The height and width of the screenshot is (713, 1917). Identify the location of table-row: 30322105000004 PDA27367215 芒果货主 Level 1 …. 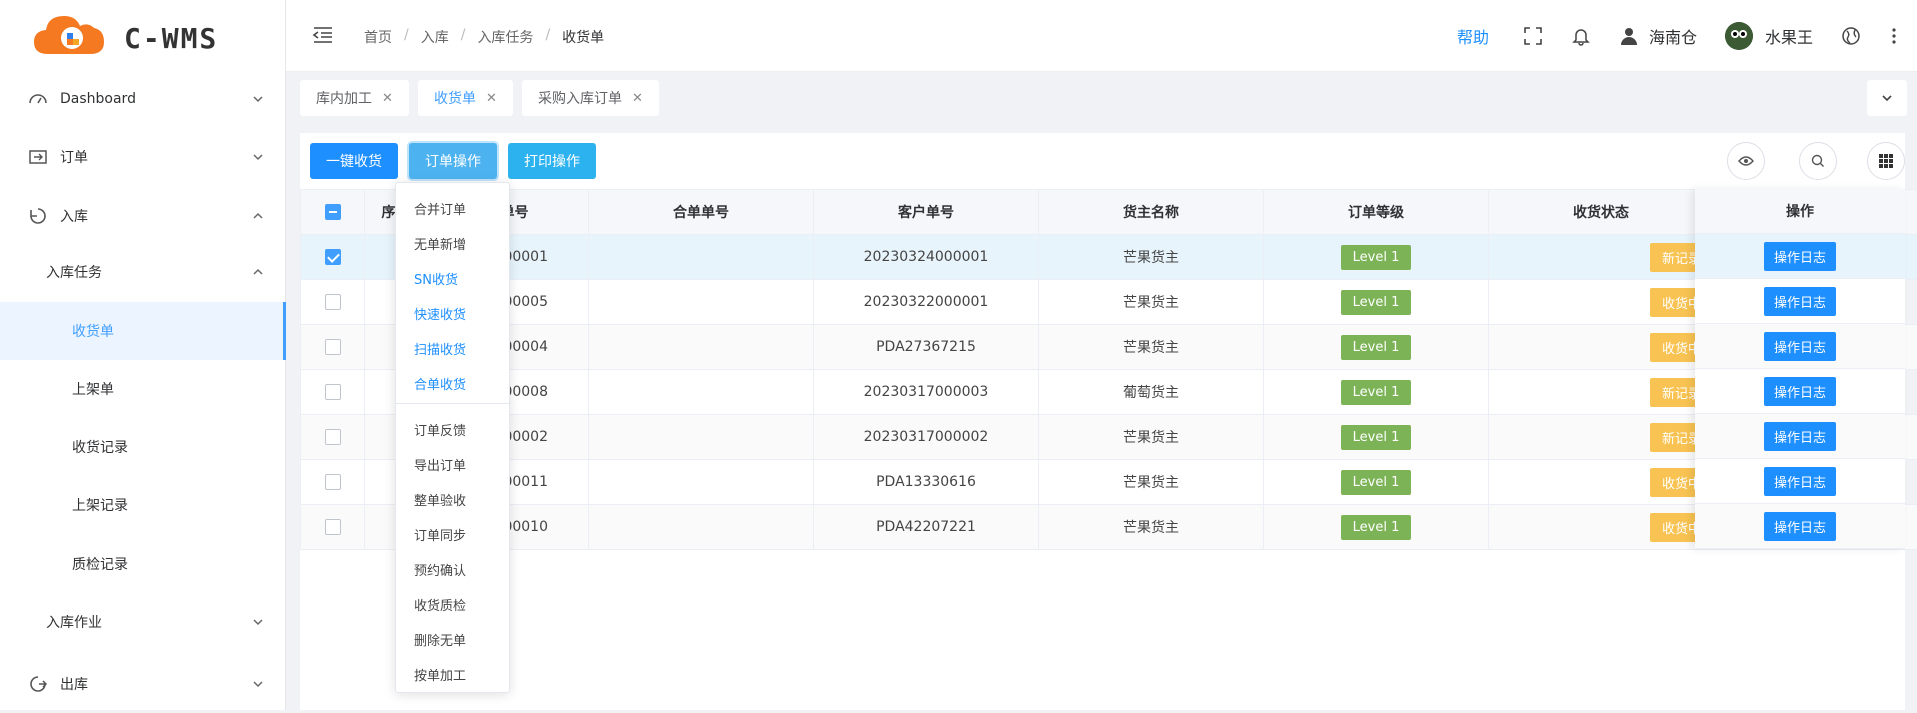
(1109, 347).